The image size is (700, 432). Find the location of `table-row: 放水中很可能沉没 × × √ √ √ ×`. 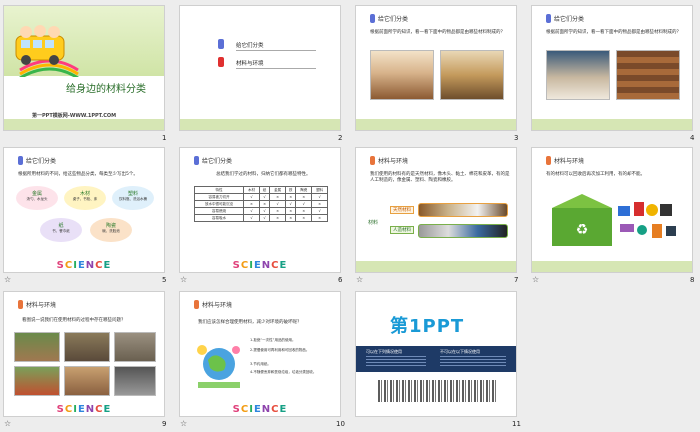

table-row: 放水中很可能沉没 × × √ √ √ × is located at coordinates (260, 204).